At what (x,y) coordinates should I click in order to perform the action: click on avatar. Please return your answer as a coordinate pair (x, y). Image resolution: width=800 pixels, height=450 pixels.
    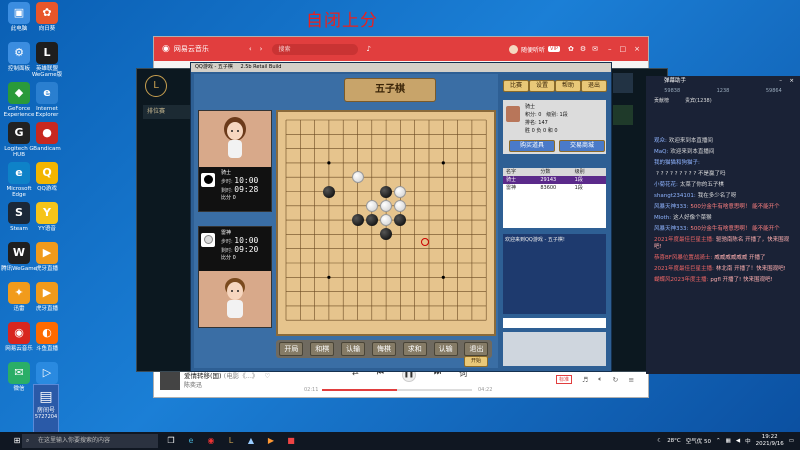
    Looking at the image, I should click on (514, 49).